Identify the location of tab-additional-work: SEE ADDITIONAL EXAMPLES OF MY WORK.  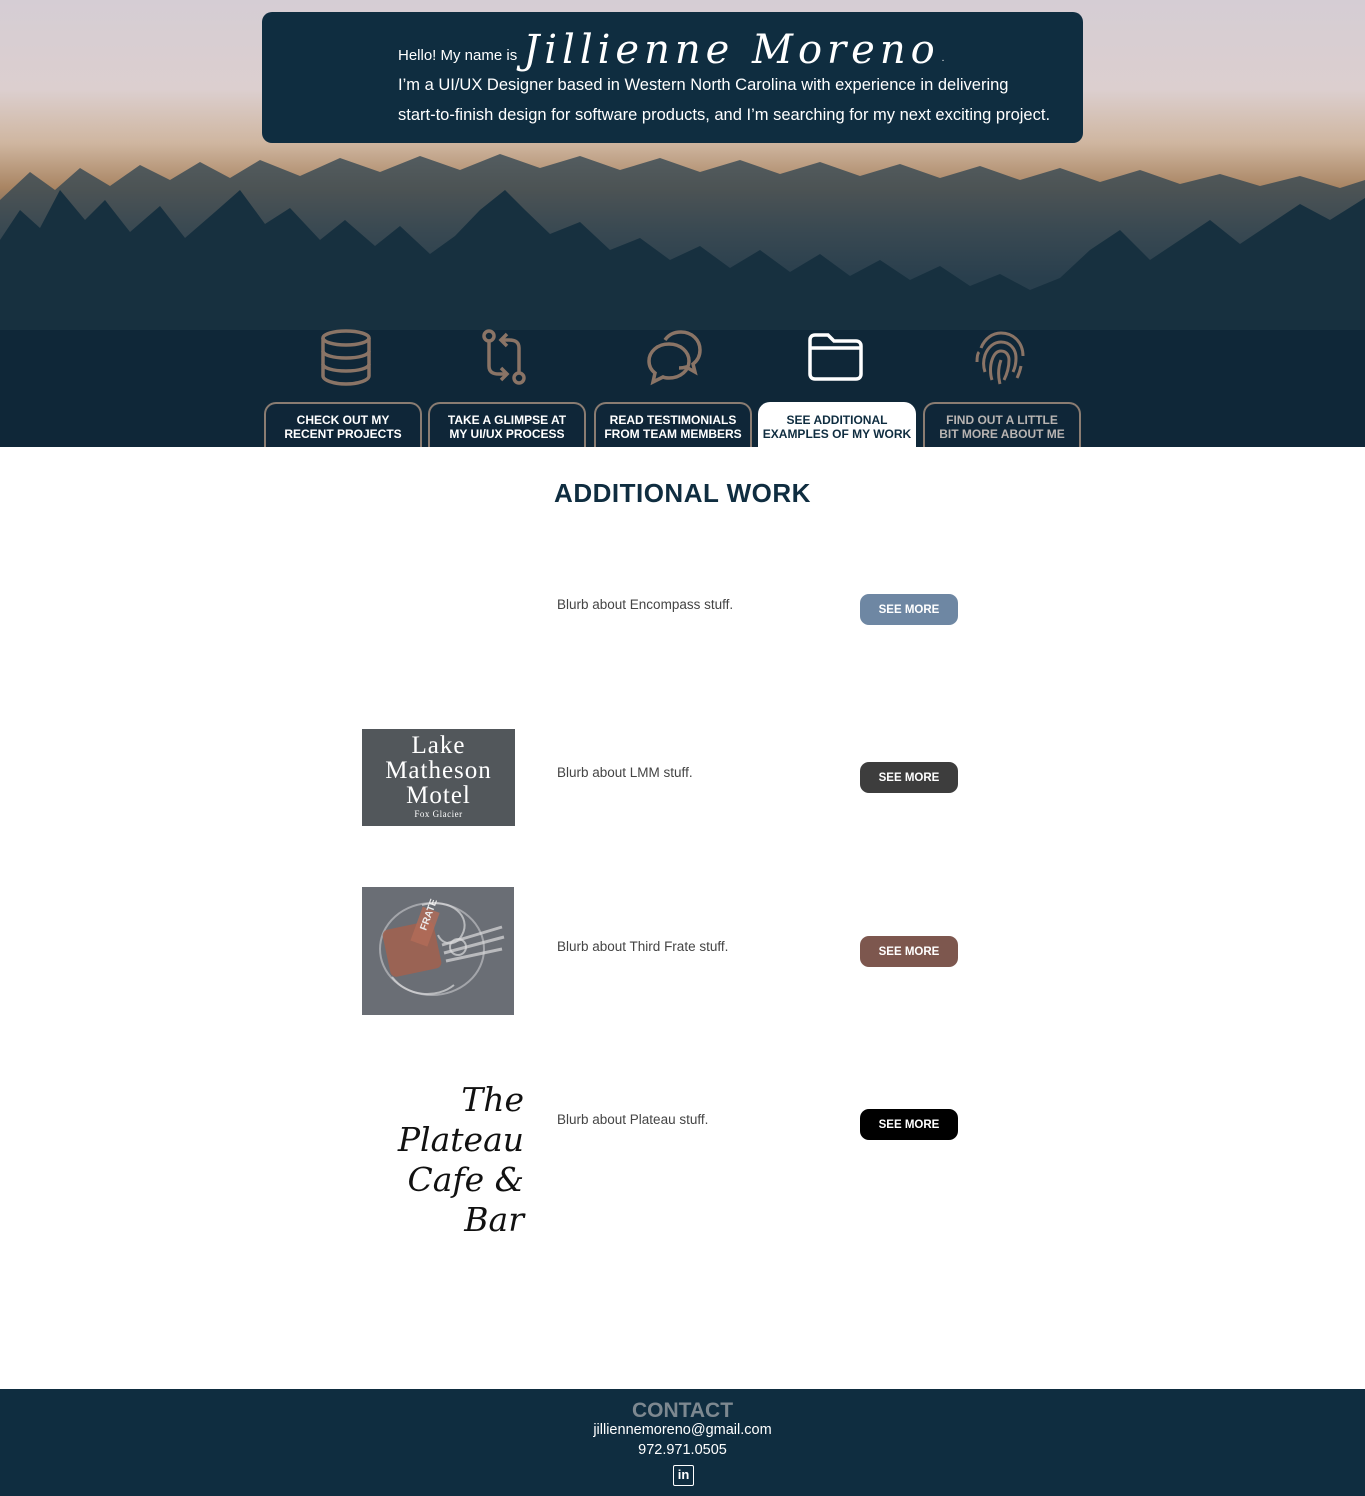
(837, 424).